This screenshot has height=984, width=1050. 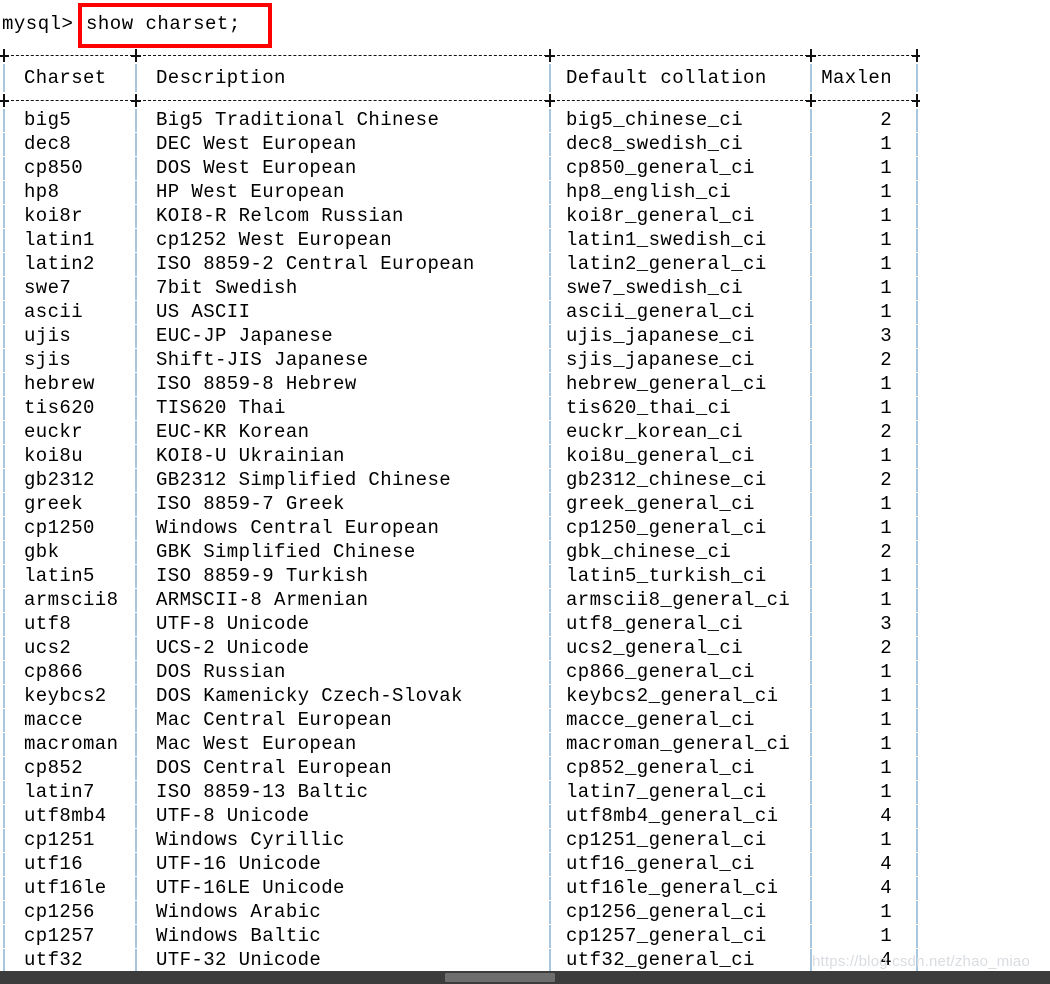 I want to click on cell-description: ISO 8859-13 Baltic, so click(x=262, y=792).